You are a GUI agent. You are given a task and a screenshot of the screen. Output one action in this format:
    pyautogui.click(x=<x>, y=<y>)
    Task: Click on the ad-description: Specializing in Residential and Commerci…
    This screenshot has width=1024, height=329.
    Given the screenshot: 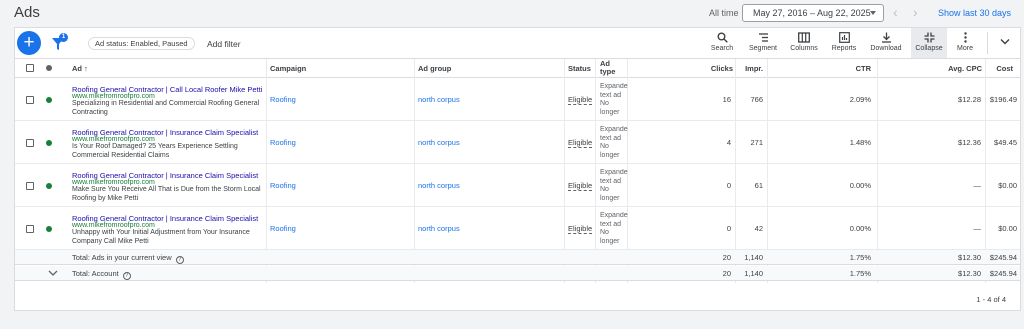 What is the action you would take?
    pyautogui.click(x=166, y=108)
    